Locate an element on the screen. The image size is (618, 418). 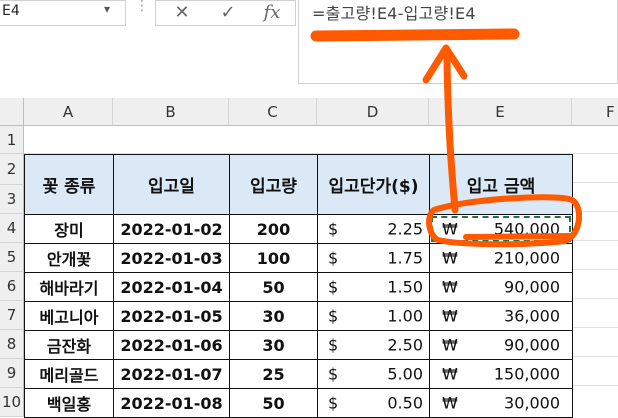
formula-underline-mark is located at coordinates (415, 35).